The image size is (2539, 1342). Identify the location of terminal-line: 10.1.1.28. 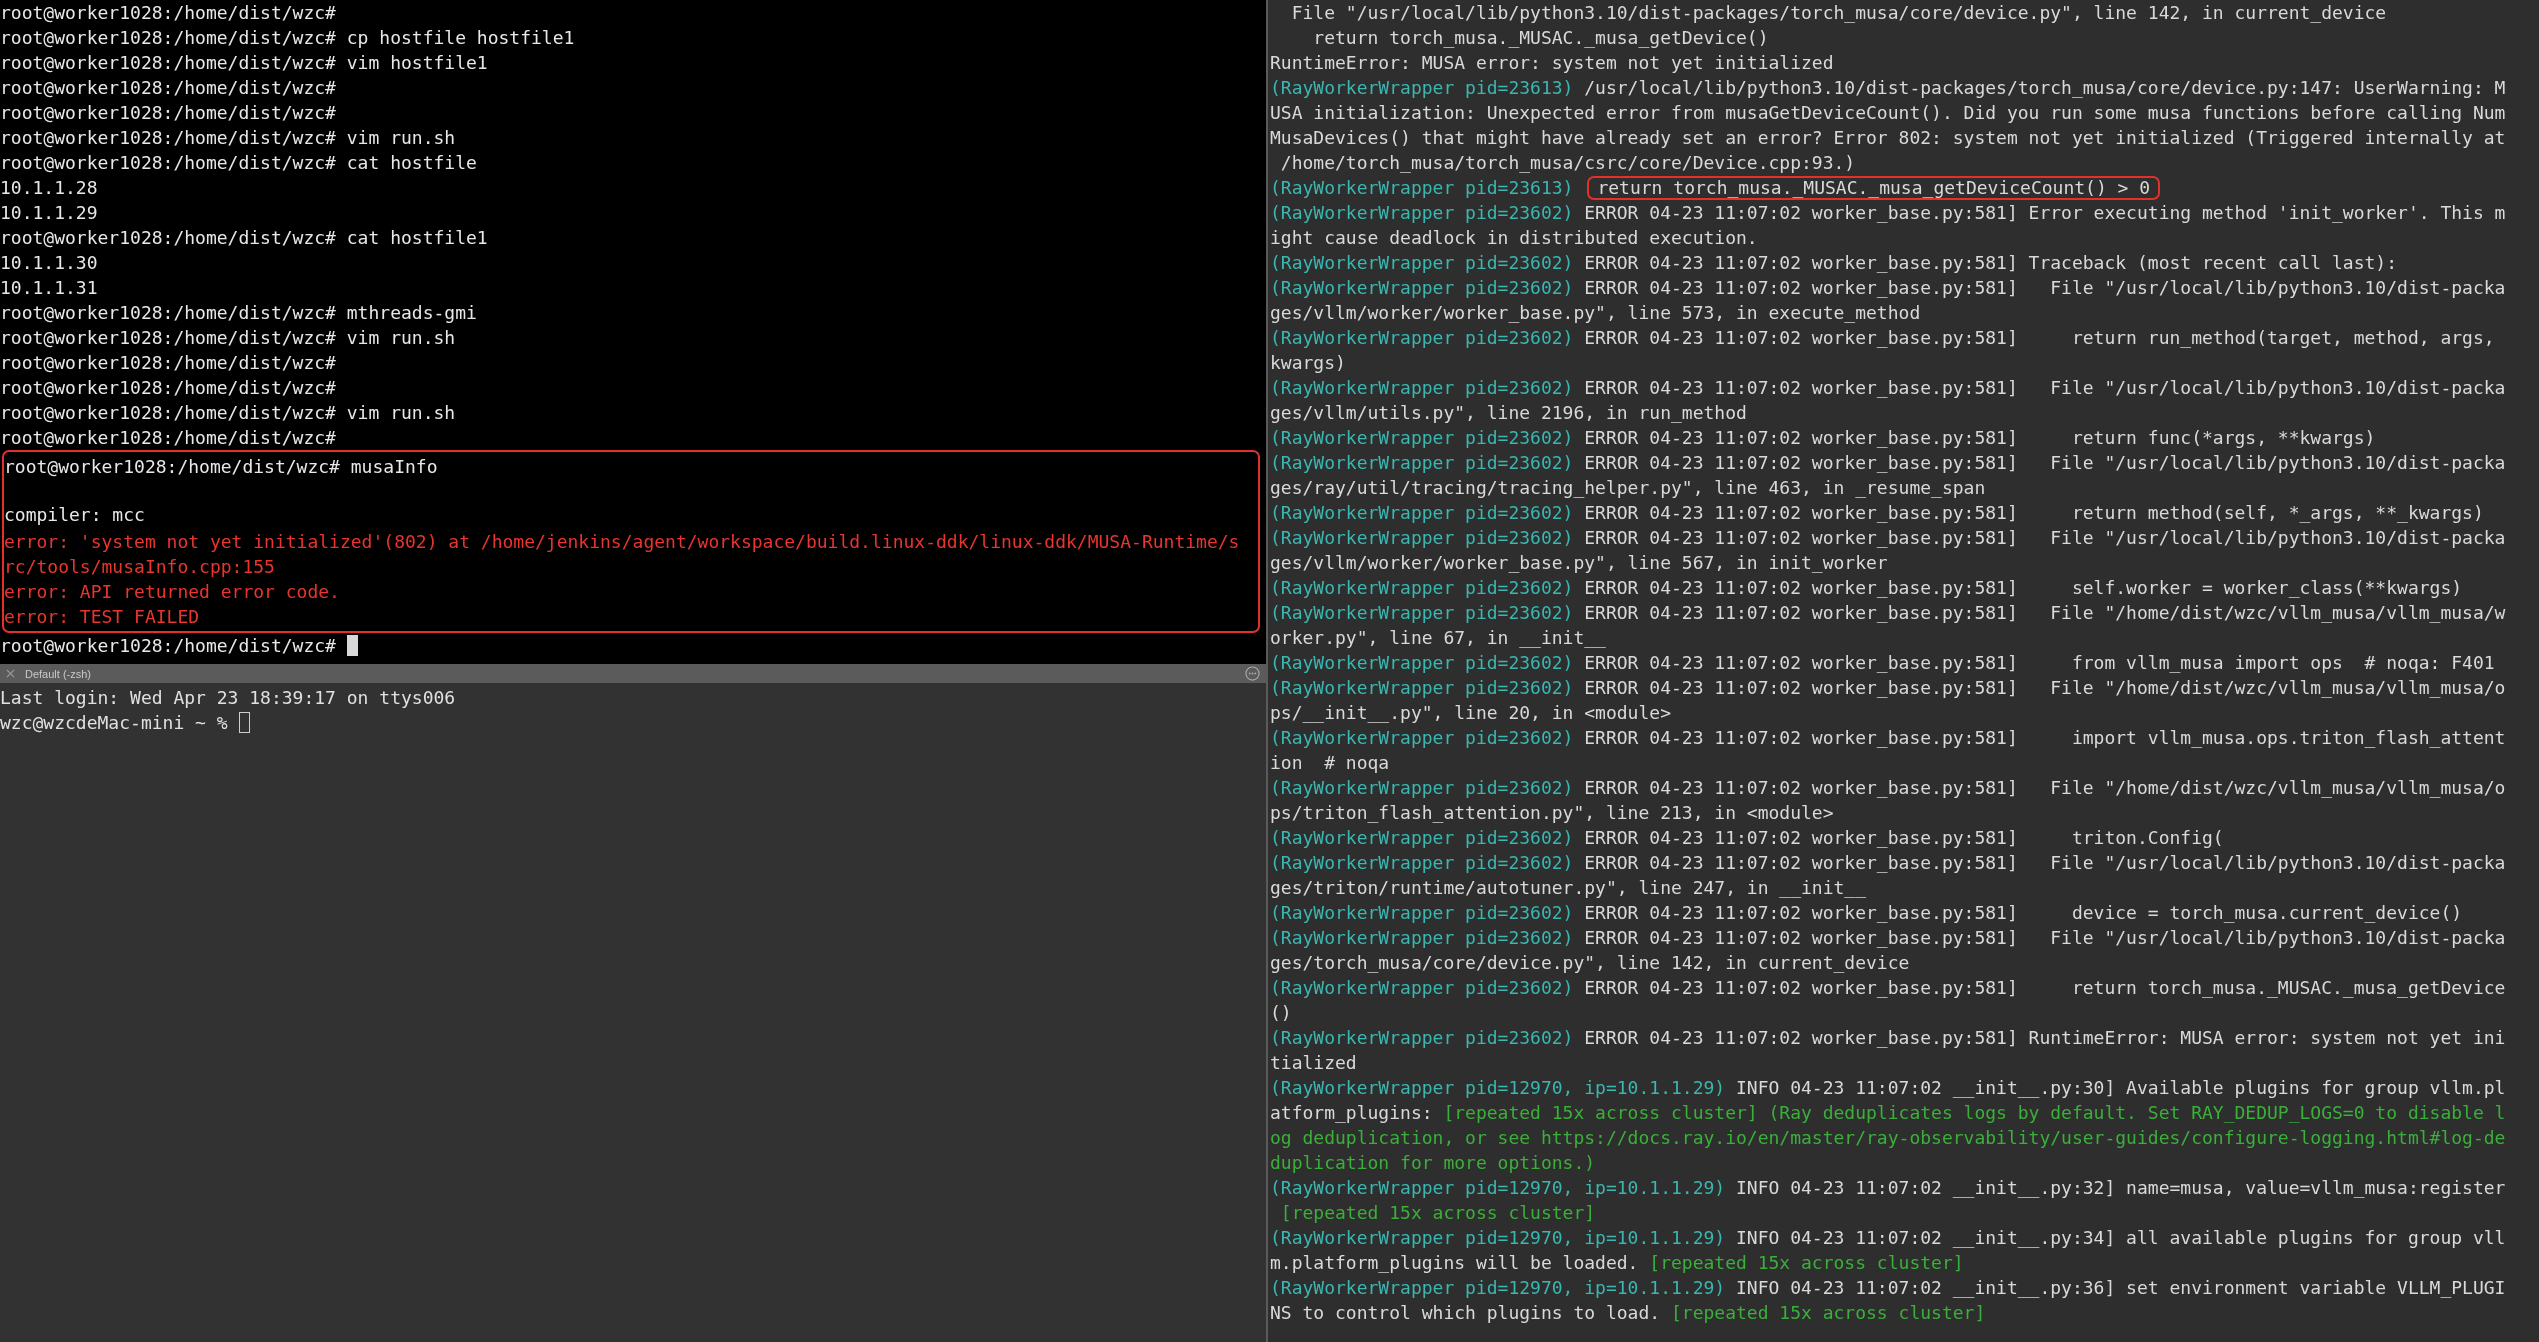
(49, 188).